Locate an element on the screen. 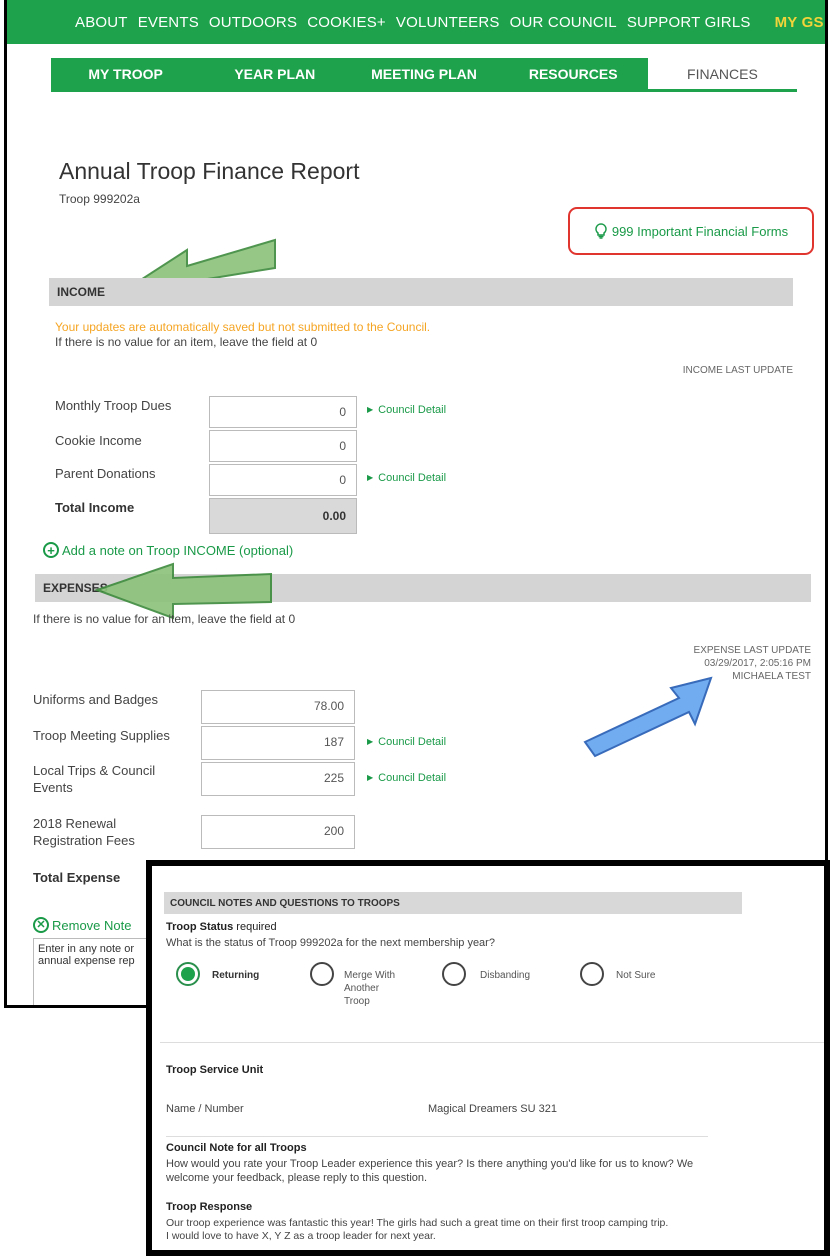 The height and width of the screenshot is (1256, 836). radio-not-sure is located at coordinates (592, 974).